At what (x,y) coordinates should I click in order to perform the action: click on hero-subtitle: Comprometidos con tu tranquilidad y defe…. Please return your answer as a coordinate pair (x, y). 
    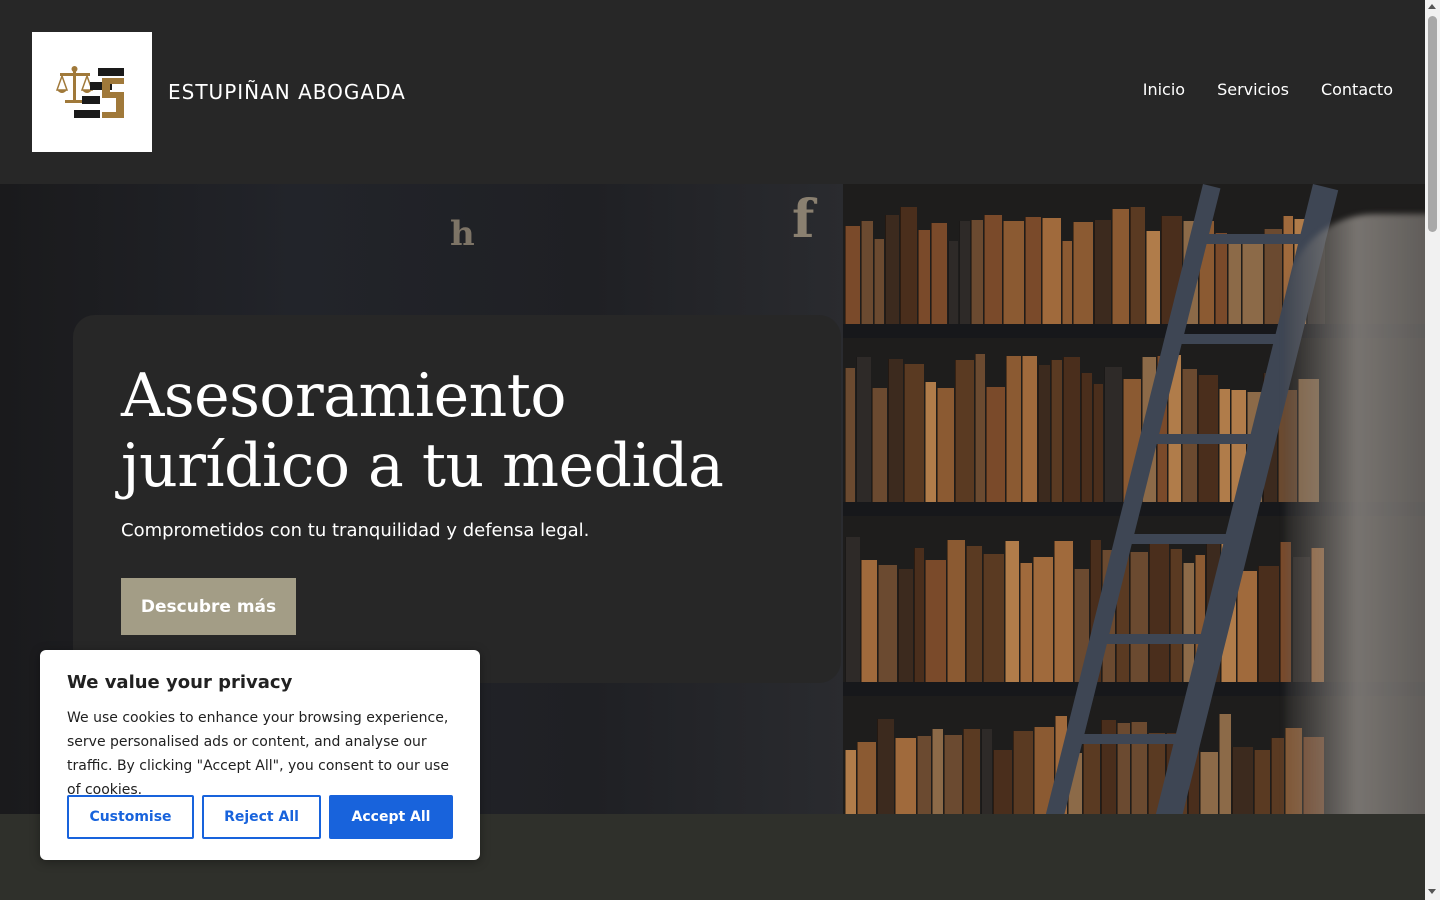
    Looking at the image, I should click on (355, 530).